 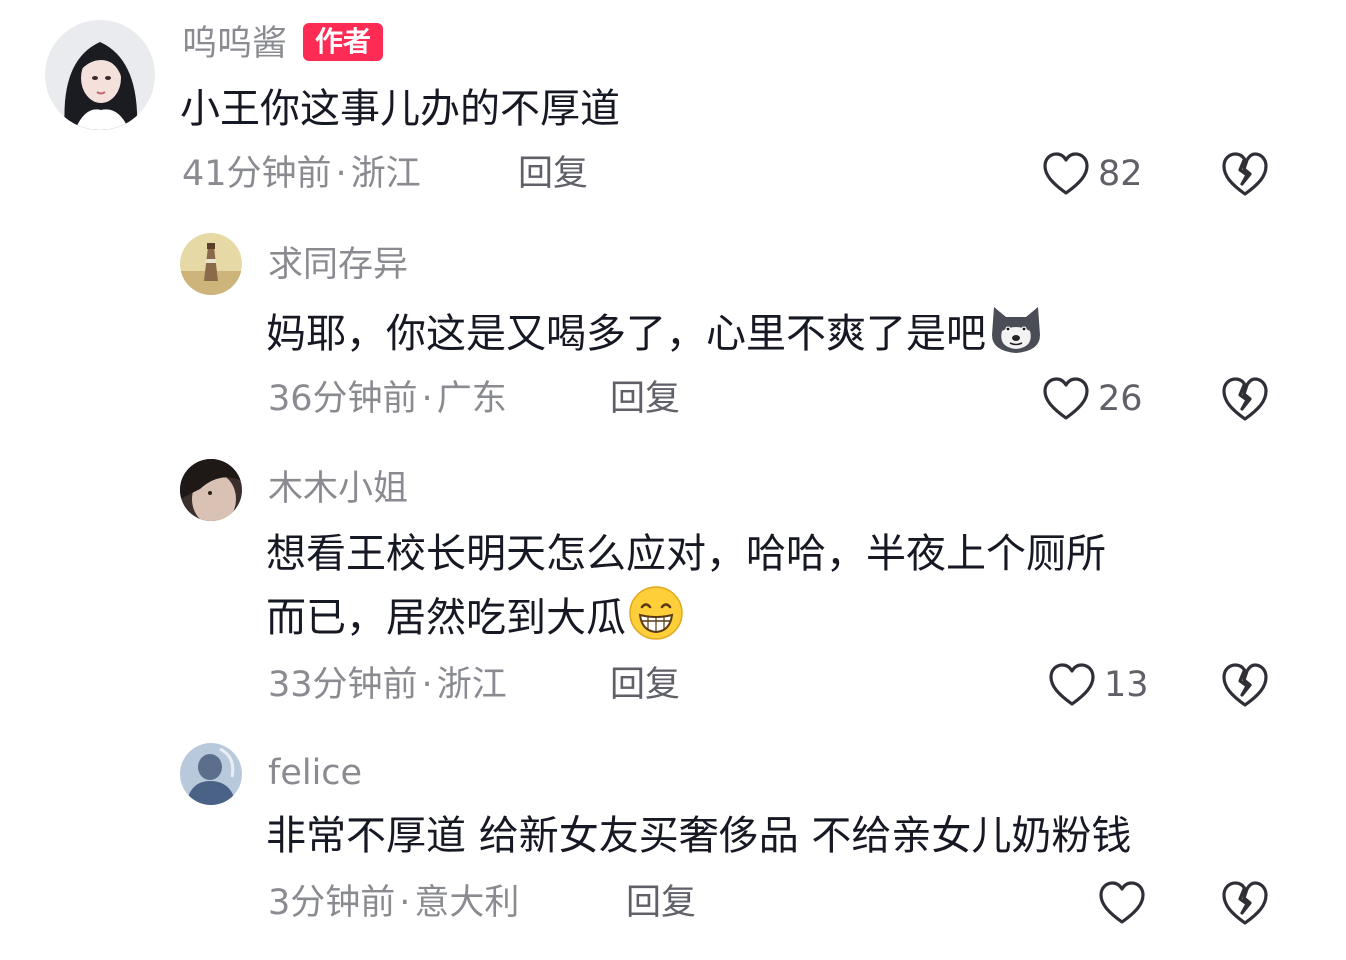 I want to click on like-button: 13, so click(x=1098, y=685).